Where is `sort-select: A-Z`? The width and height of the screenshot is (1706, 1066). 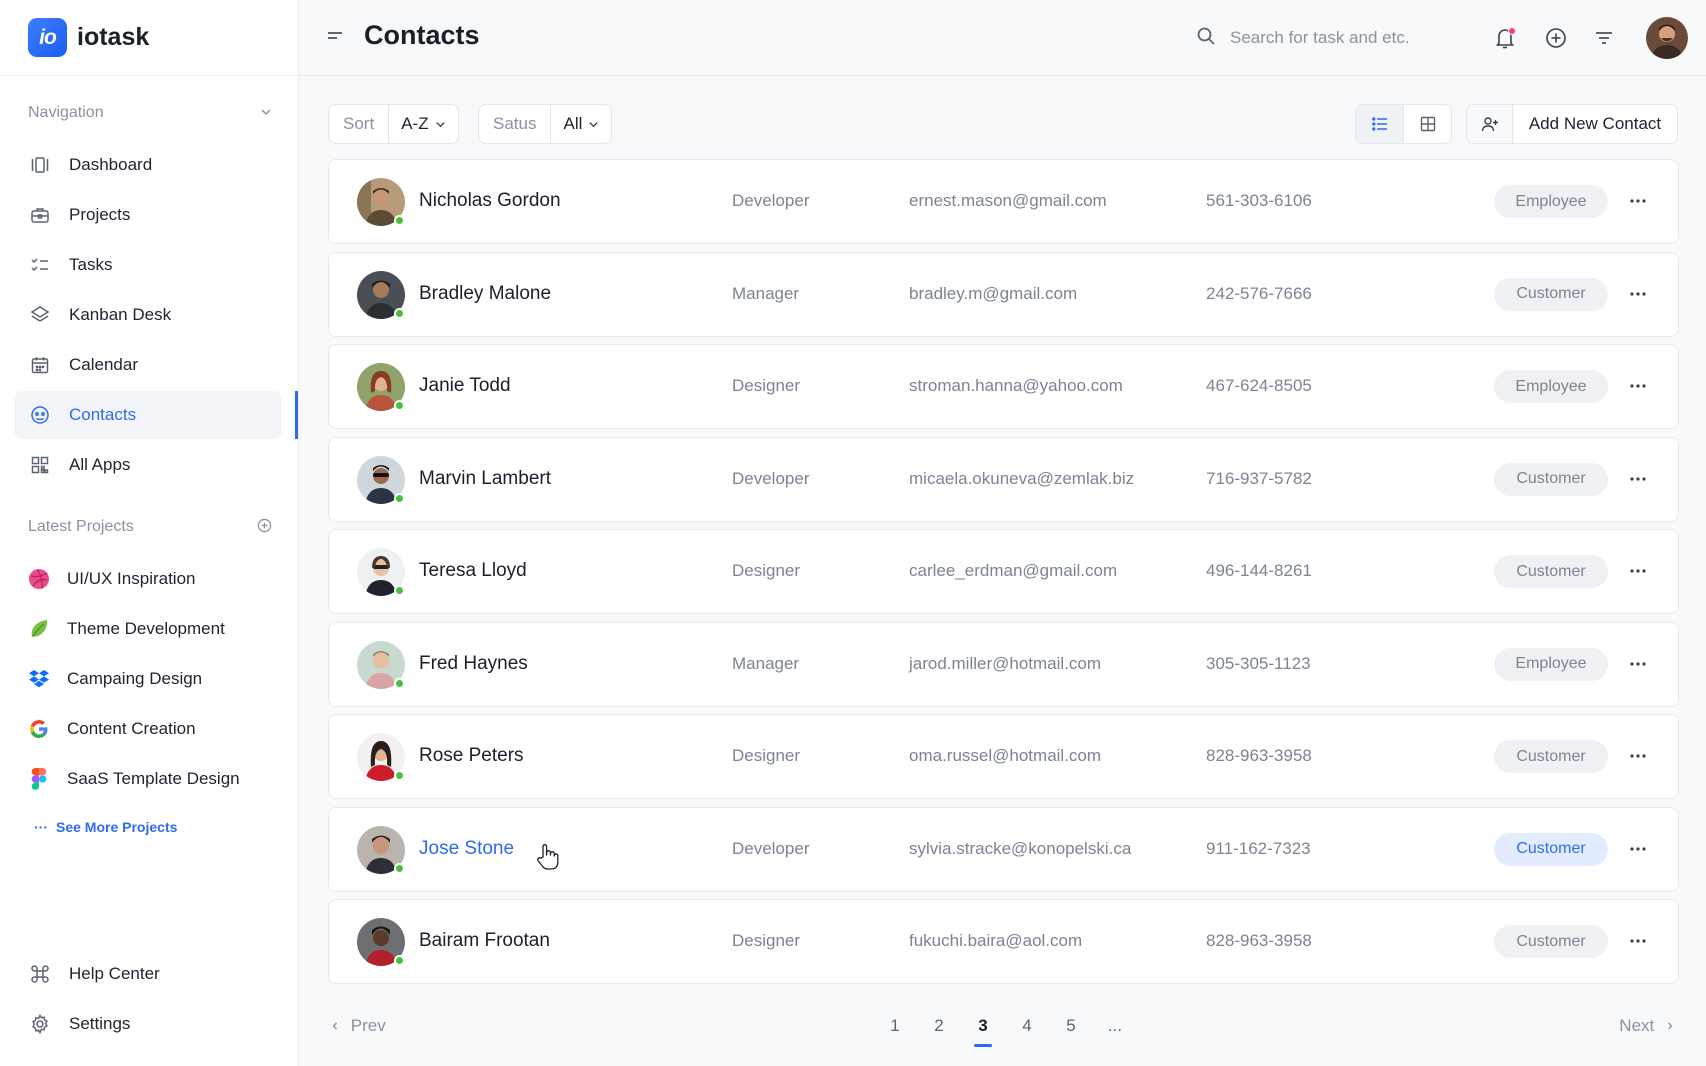 sort-select: A-Z is located at coordinates (423, 124).